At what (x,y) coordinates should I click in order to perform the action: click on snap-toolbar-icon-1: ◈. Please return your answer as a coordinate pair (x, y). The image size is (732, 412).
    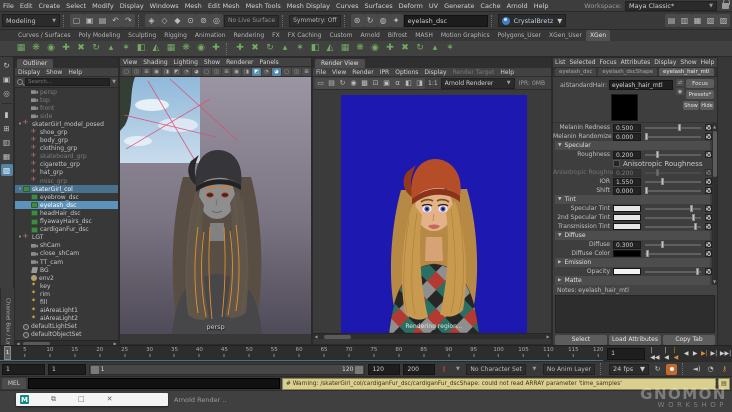
    Looking at the image, I should click on (151, 20).